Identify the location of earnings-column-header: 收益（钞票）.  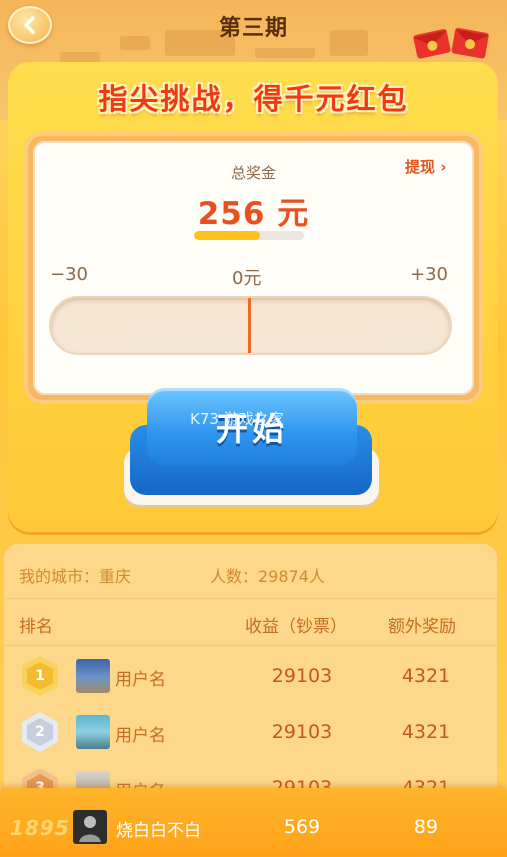
(296, 627).